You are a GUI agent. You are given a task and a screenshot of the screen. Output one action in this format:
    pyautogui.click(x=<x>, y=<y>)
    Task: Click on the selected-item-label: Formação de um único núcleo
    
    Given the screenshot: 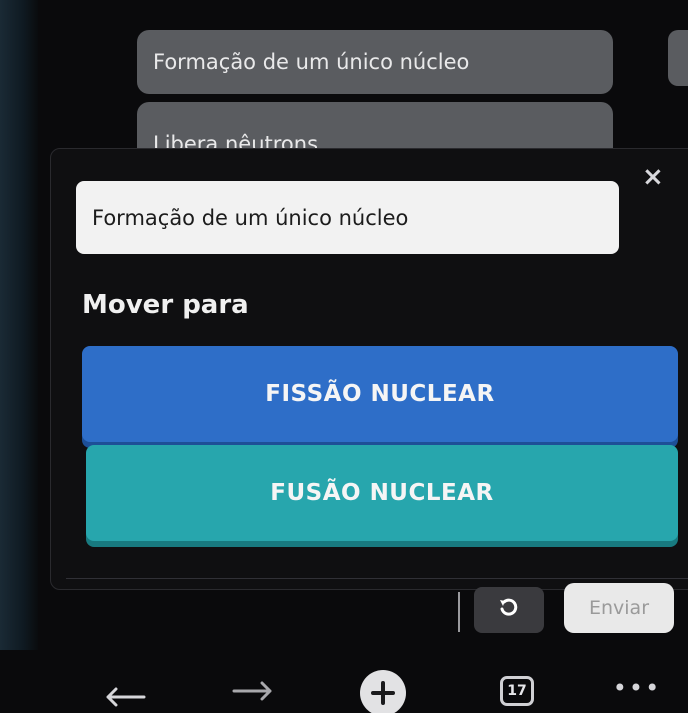 What is the action you would take?
    pyautogui.click(x=250, y=217)
    